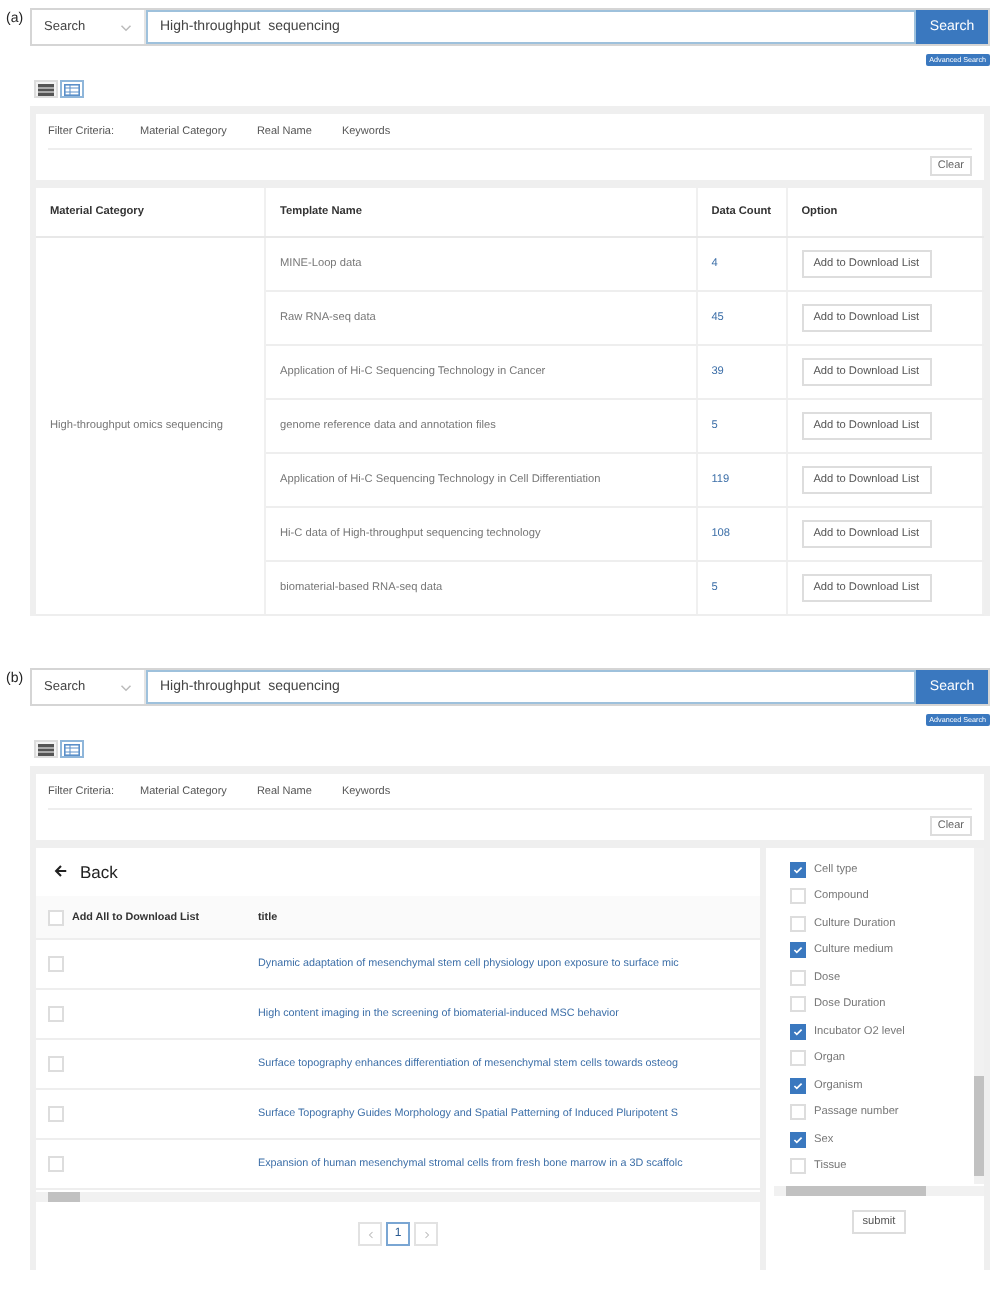  I want to click on back-arrow-icon, so click(61, 872).